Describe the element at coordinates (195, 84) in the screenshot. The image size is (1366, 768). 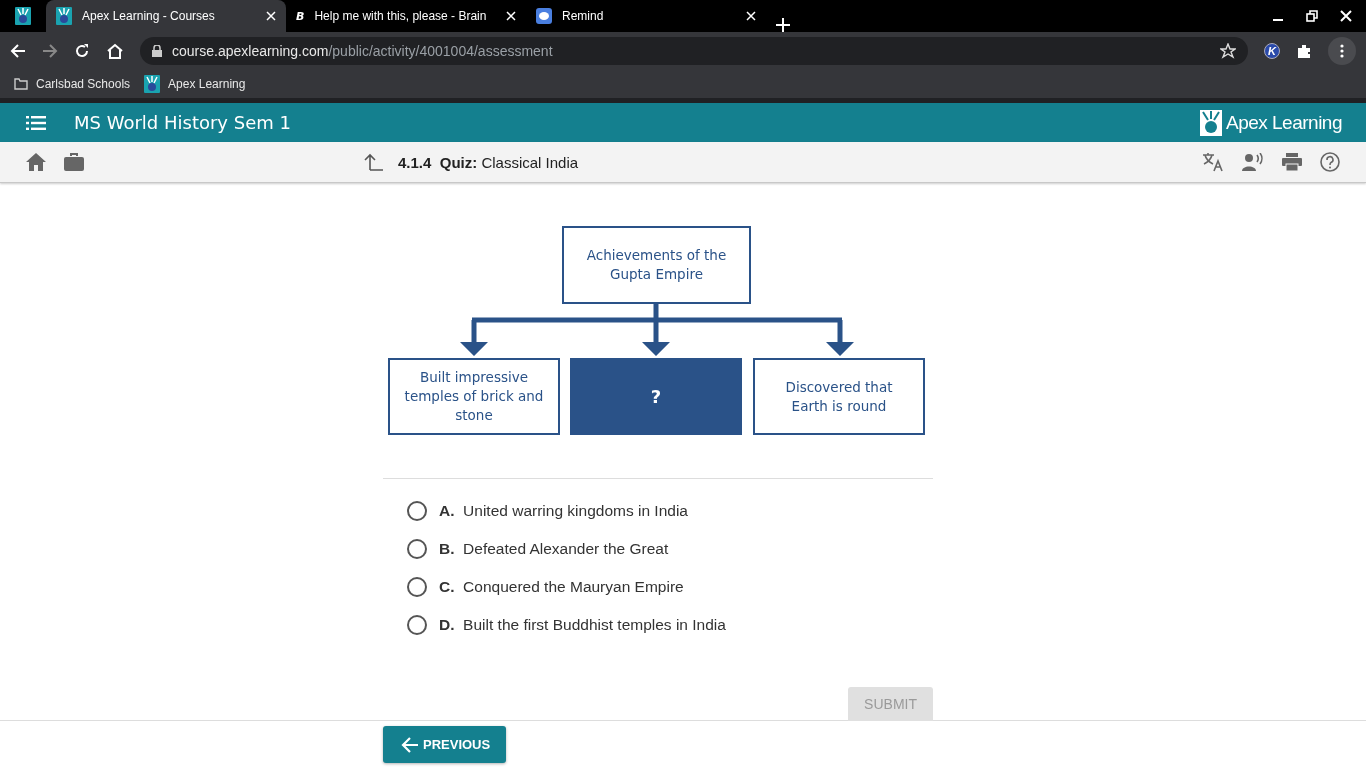
I see `bookmark: Apex Learning` at that location.